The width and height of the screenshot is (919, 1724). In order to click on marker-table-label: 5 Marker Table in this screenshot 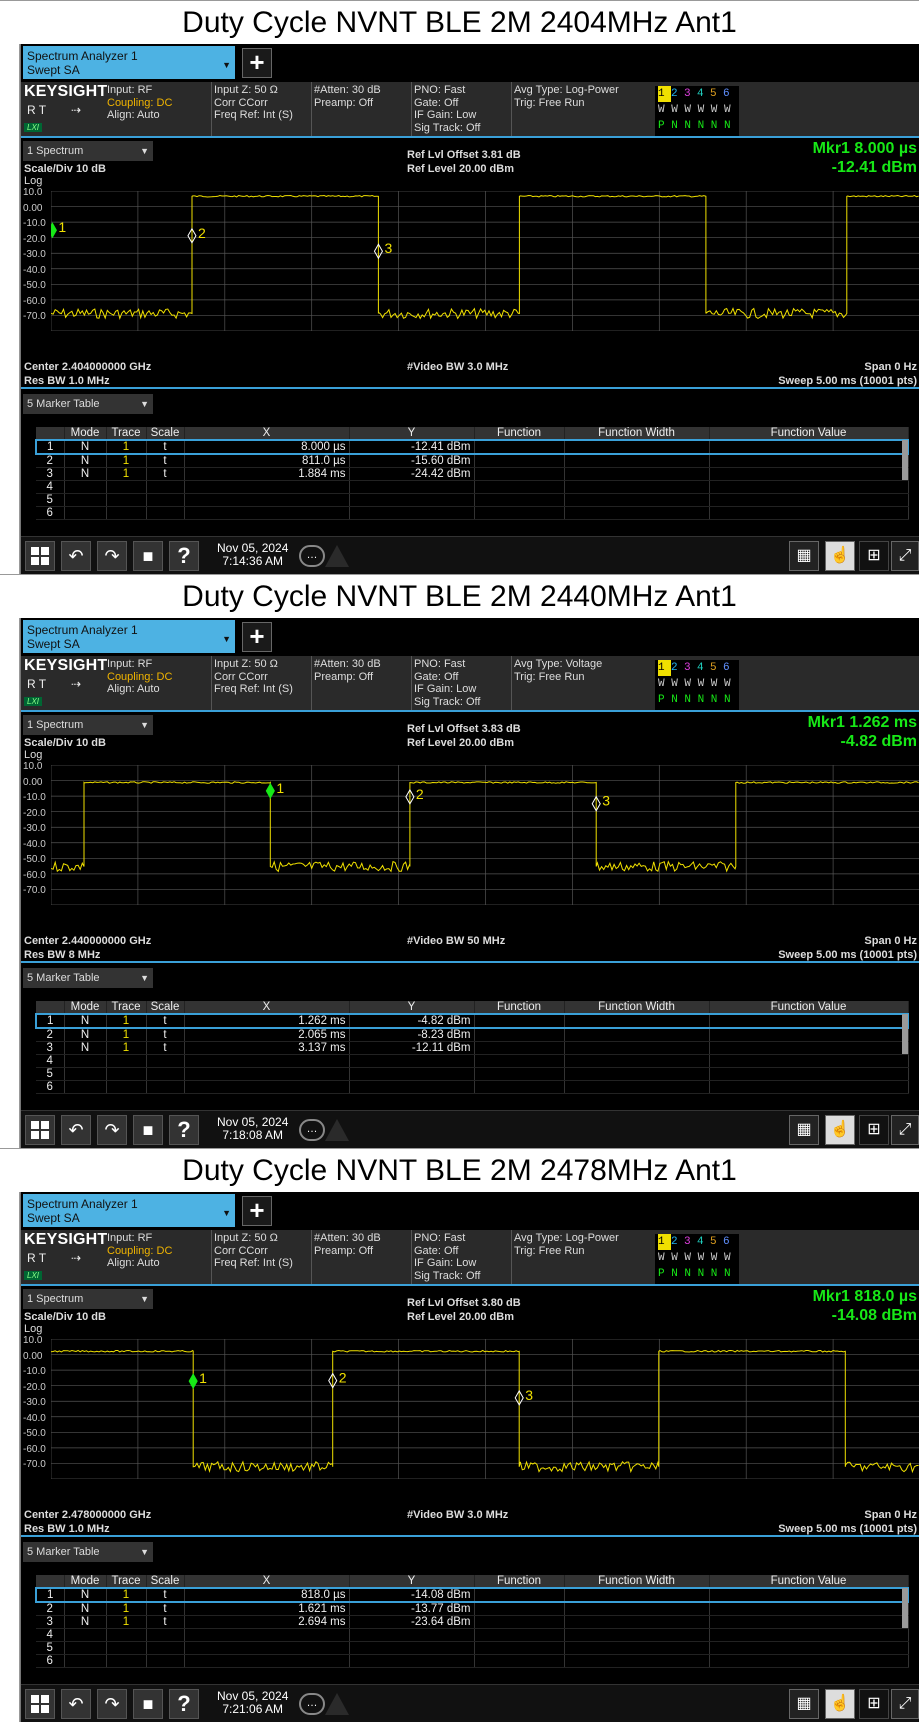, I will do `click(63, 1552)`.